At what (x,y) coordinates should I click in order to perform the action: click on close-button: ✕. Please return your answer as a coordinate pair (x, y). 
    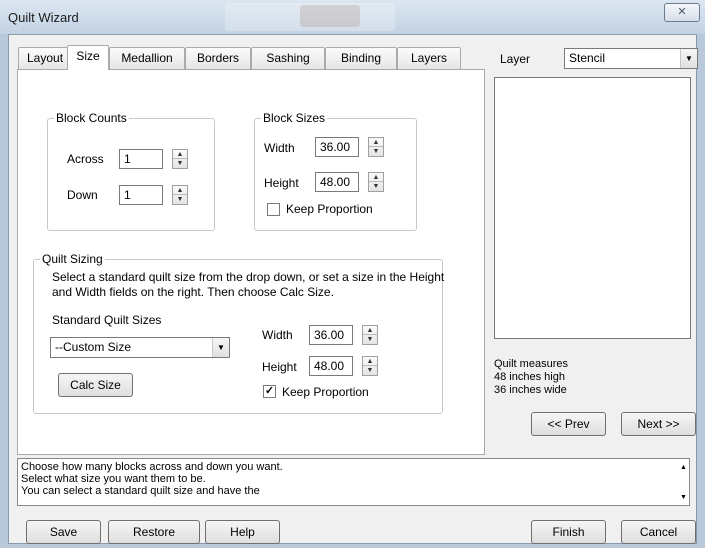
    Looking at the image, I should click on (682, 12).